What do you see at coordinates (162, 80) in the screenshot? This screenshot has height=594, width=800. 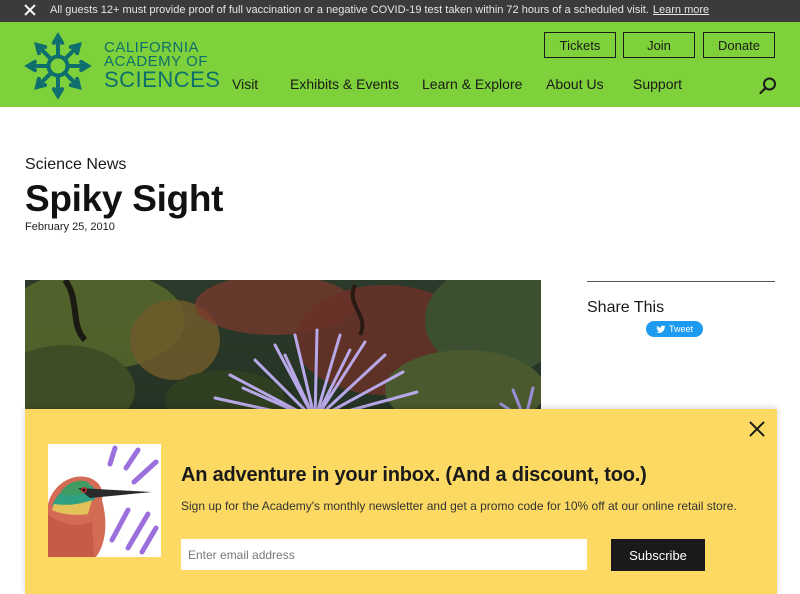 I see `logo-line-3: SCIENCES` at bounding box center [162, 80].